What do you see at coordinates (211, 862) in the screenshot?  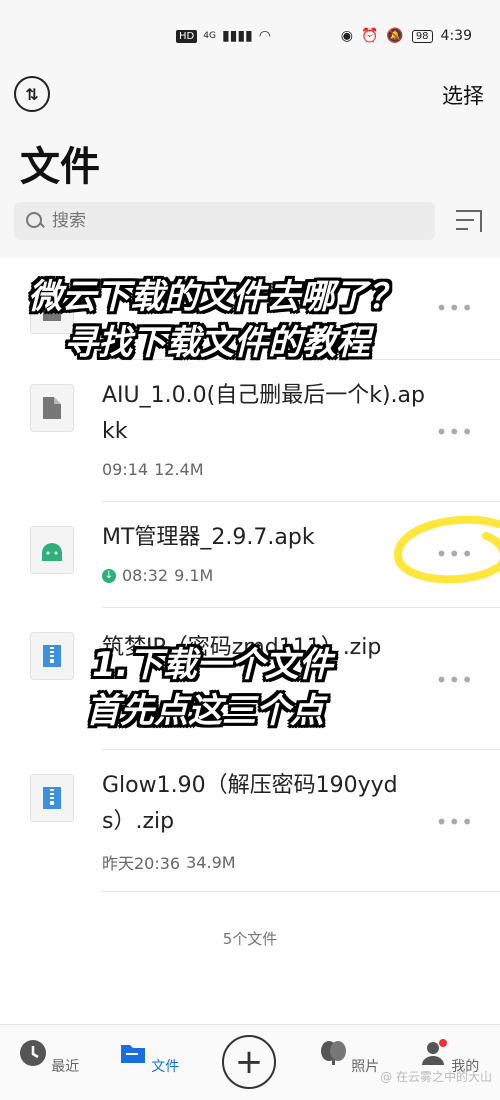 I see `file-size: 34.9M` at bounding box center [211, 862].